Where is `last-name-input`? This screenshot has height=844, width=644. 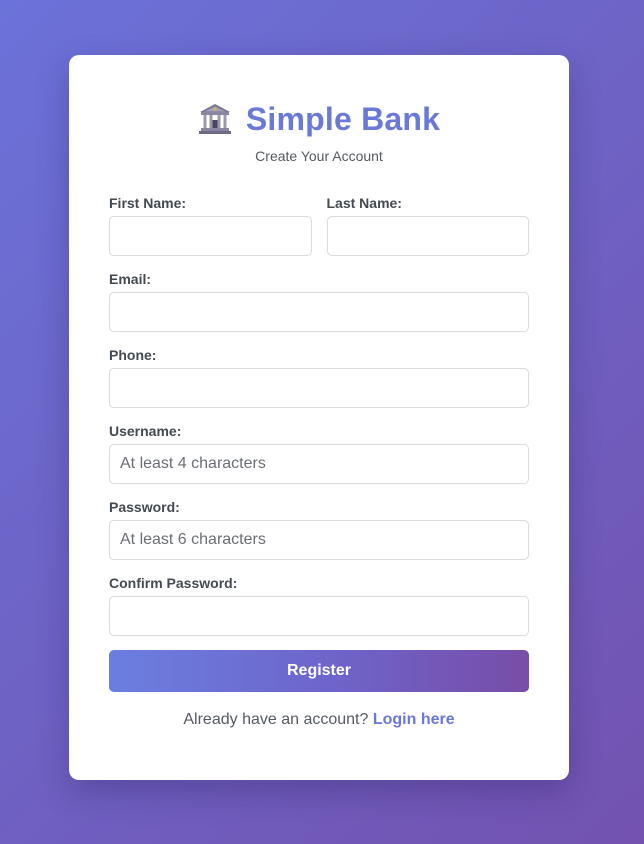 last-name-input is located at coordinates (427, 236).